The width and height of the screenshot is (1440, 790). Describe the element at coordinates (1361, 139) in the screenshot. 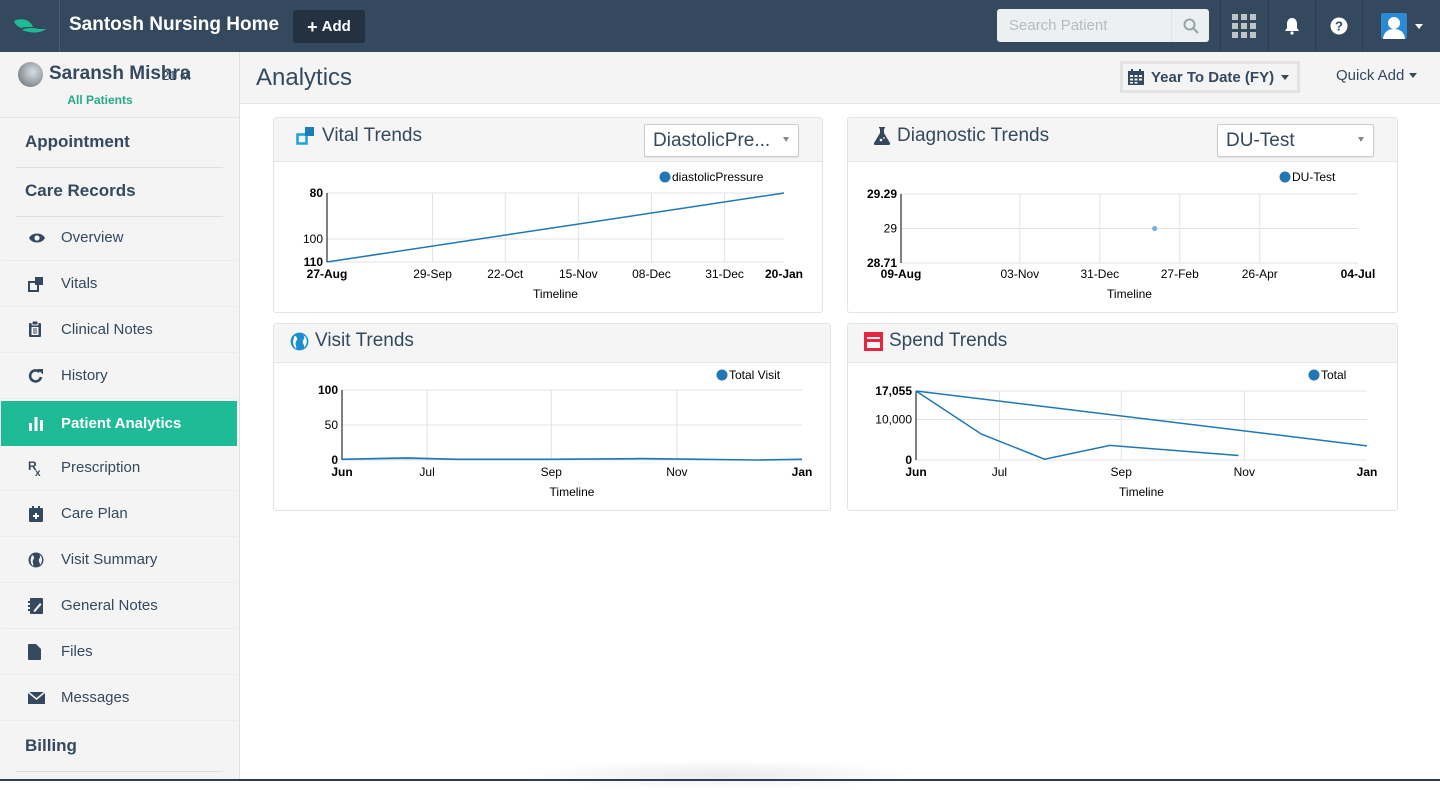

I see `dropdown-arrow-icon` at that location.